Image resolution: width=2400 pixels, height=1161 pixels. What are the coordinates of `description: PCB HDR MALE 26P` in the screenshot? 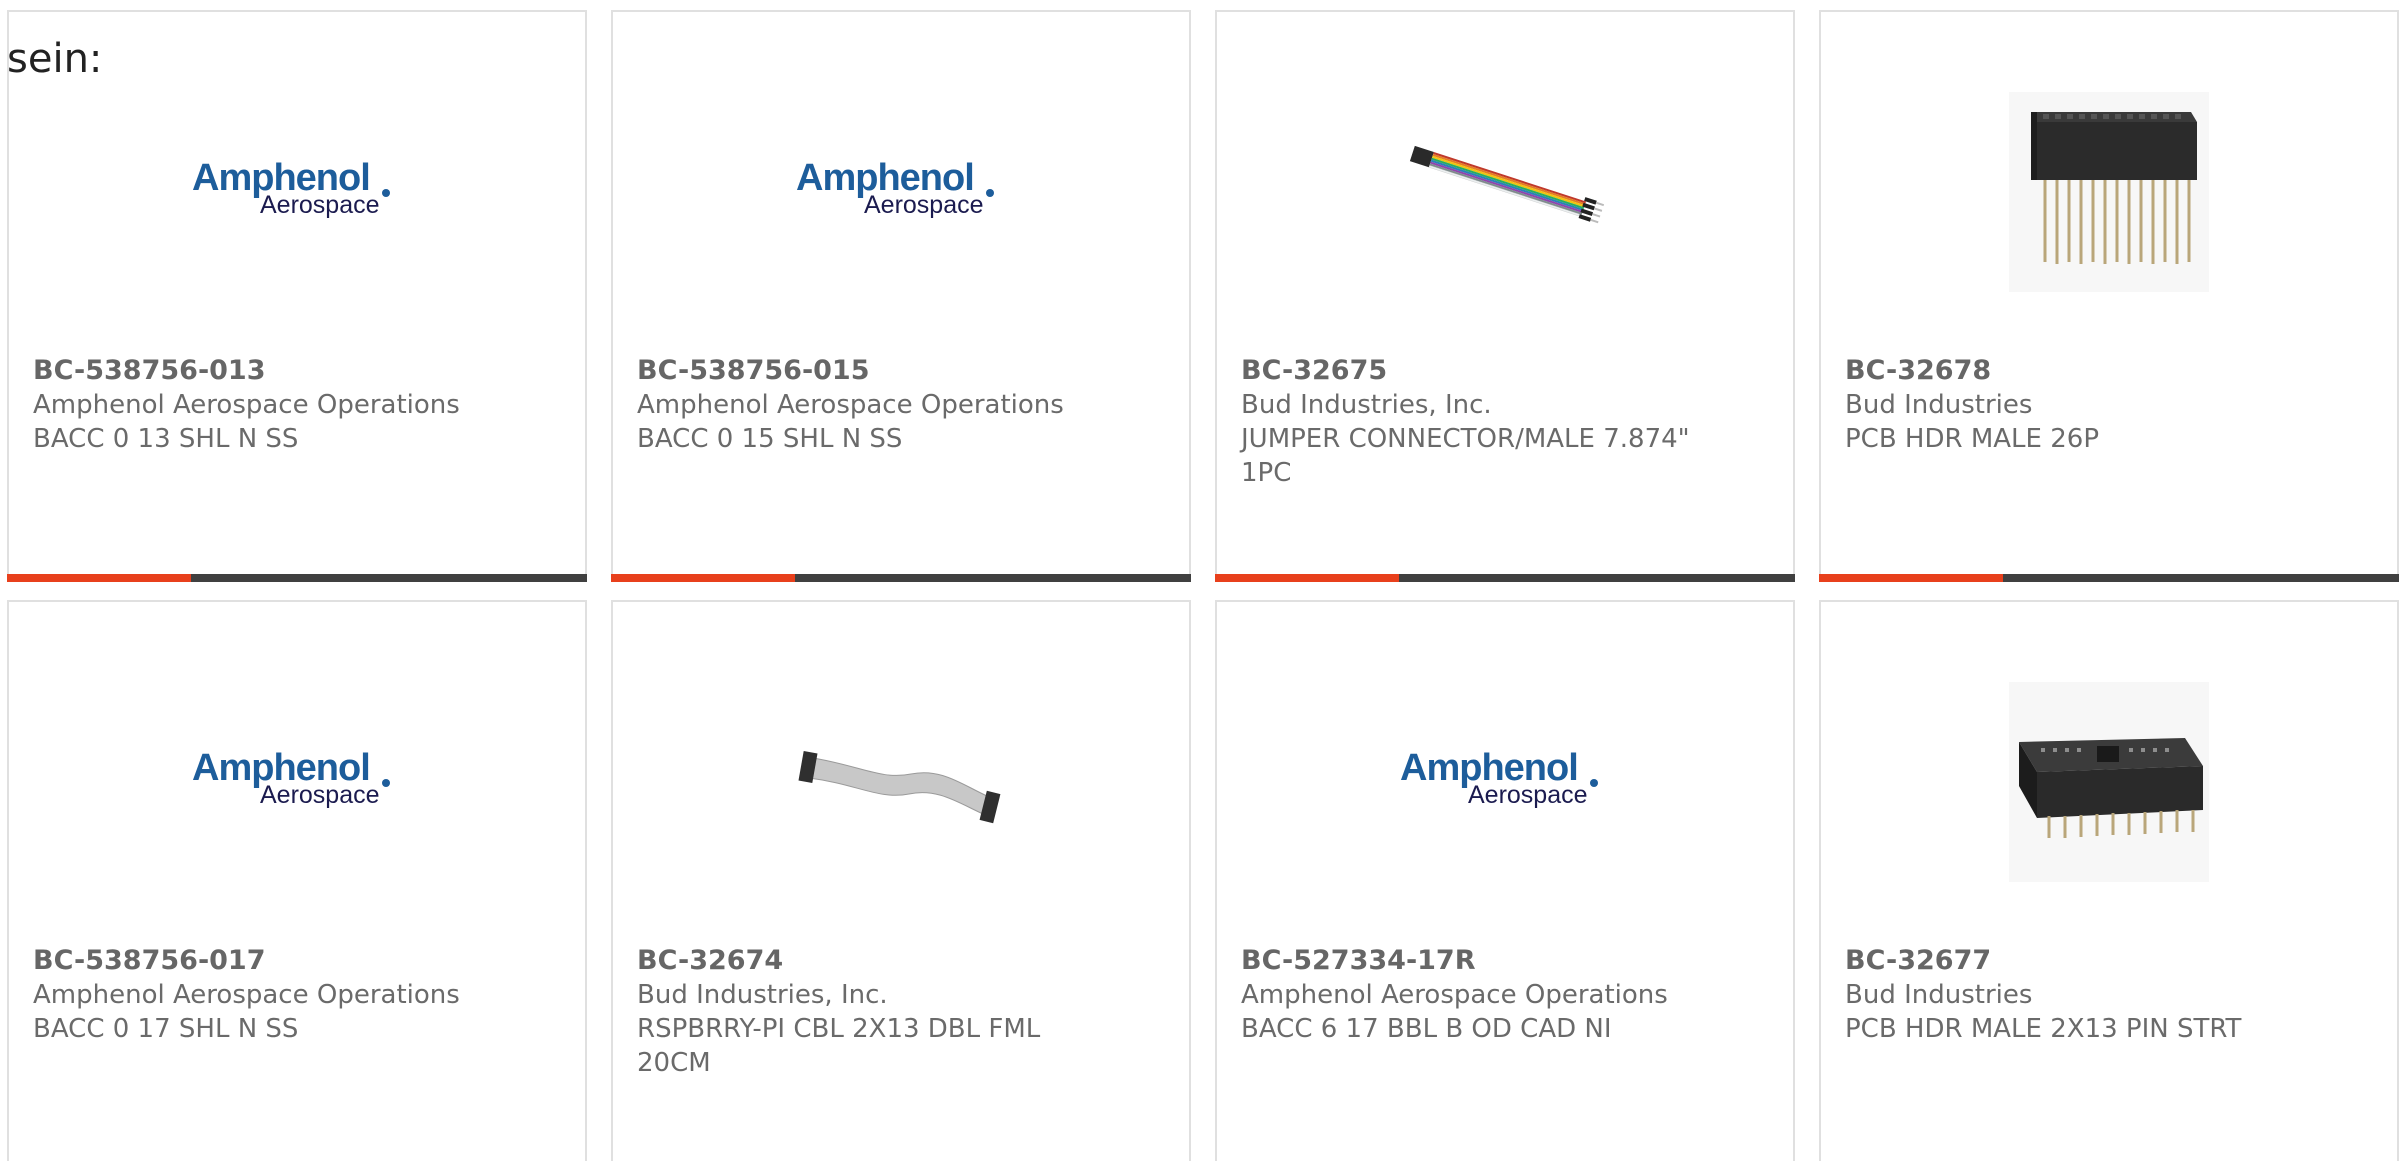 It's located at (1972, 439).